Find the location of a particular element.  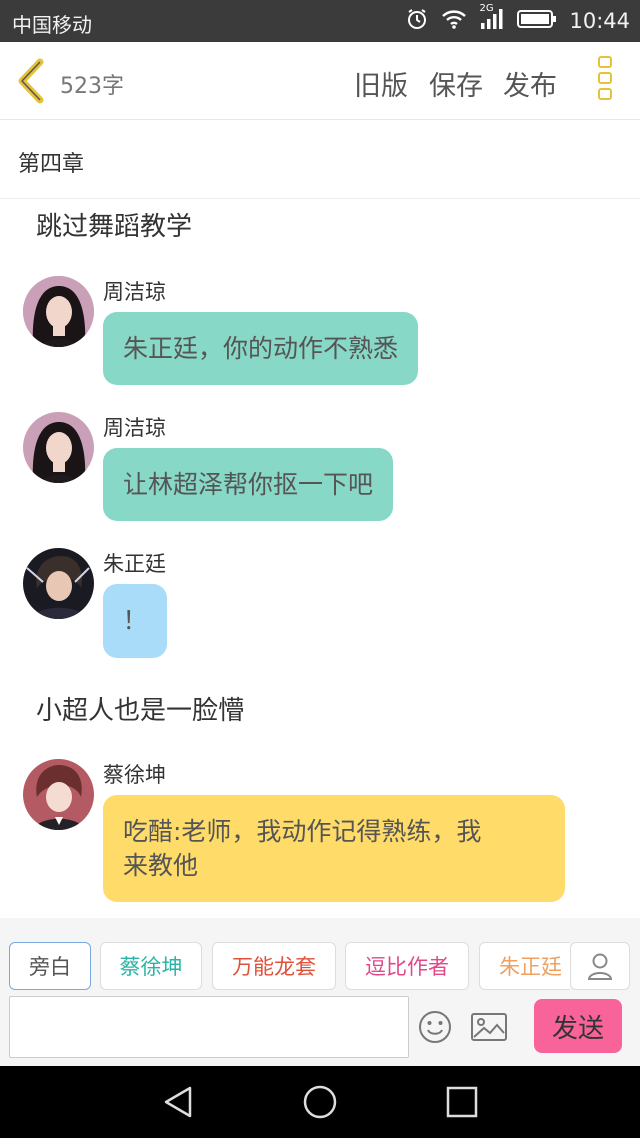

message-bubble: 吃醋:老师，我动作记得熟练，我 来教他 is located at coordinates (334, 848).